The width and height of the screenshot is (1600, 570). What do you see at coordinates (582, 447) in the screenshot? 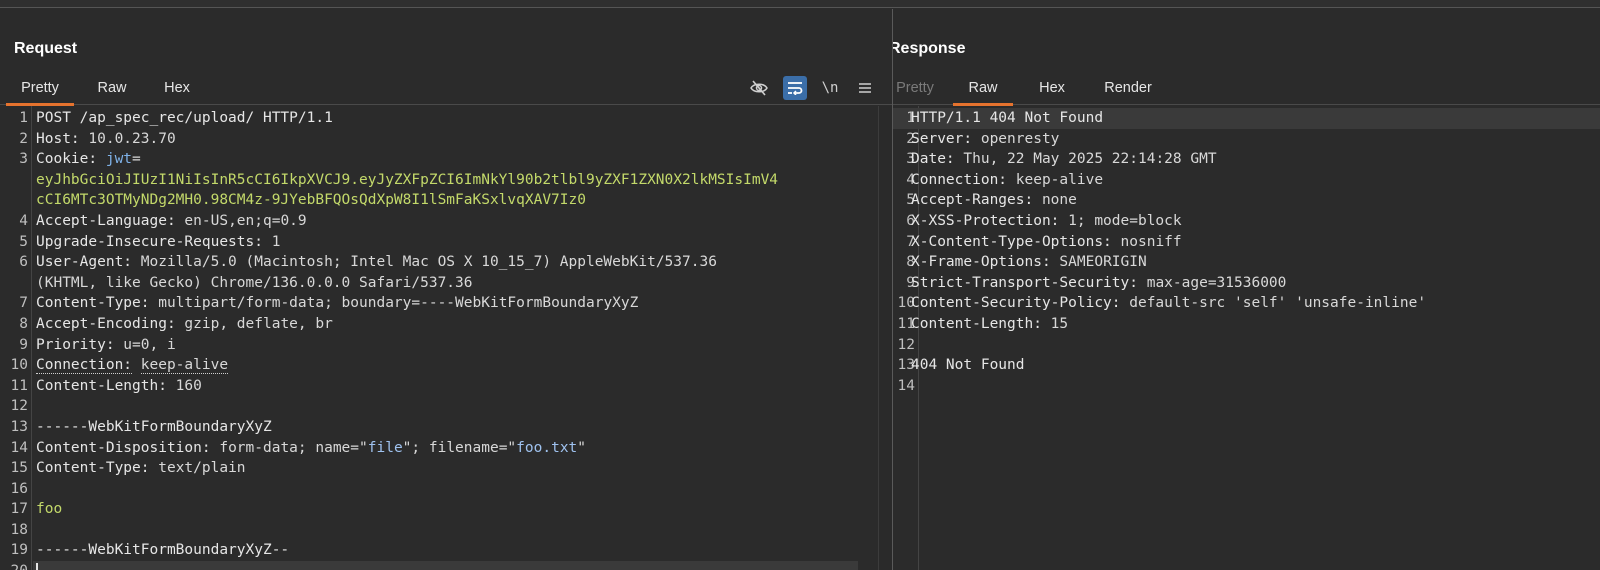
I see `header-value: "` at bounding box center [582, 447].